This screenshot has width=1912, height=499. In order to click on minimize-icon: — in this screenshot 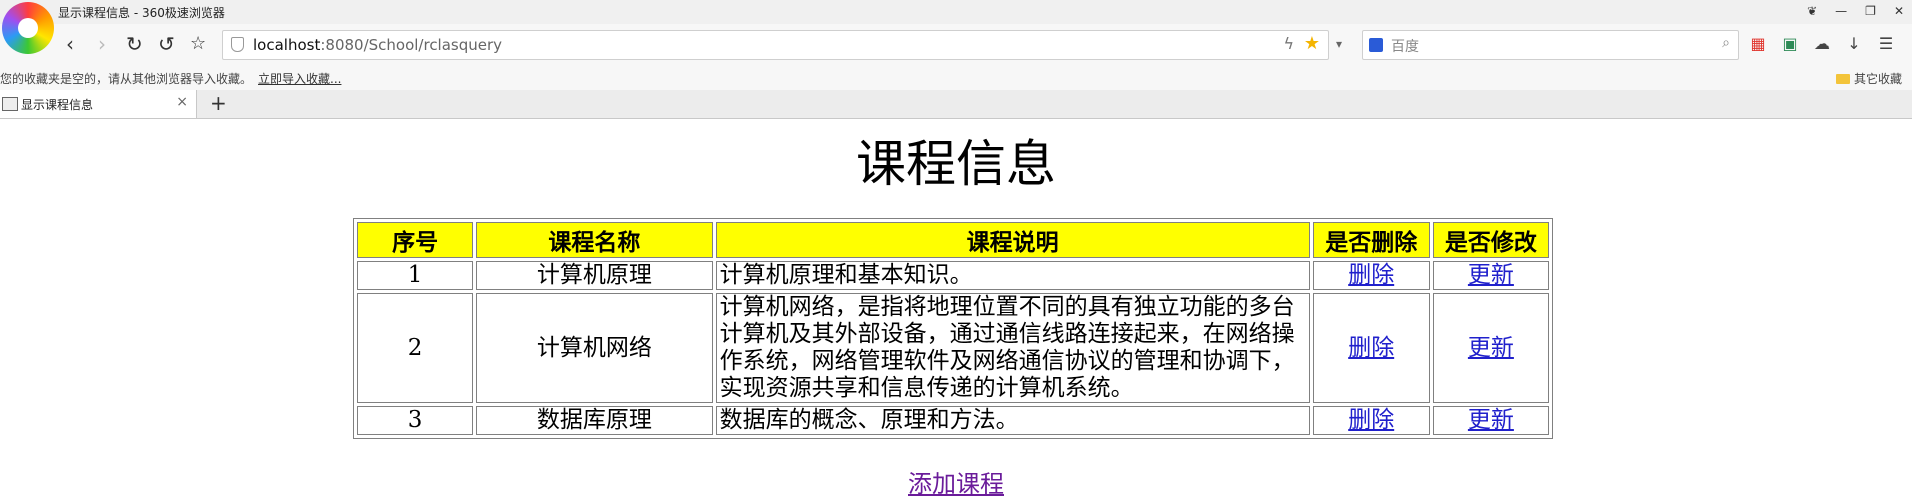, I will do `click(1841, 11)`.